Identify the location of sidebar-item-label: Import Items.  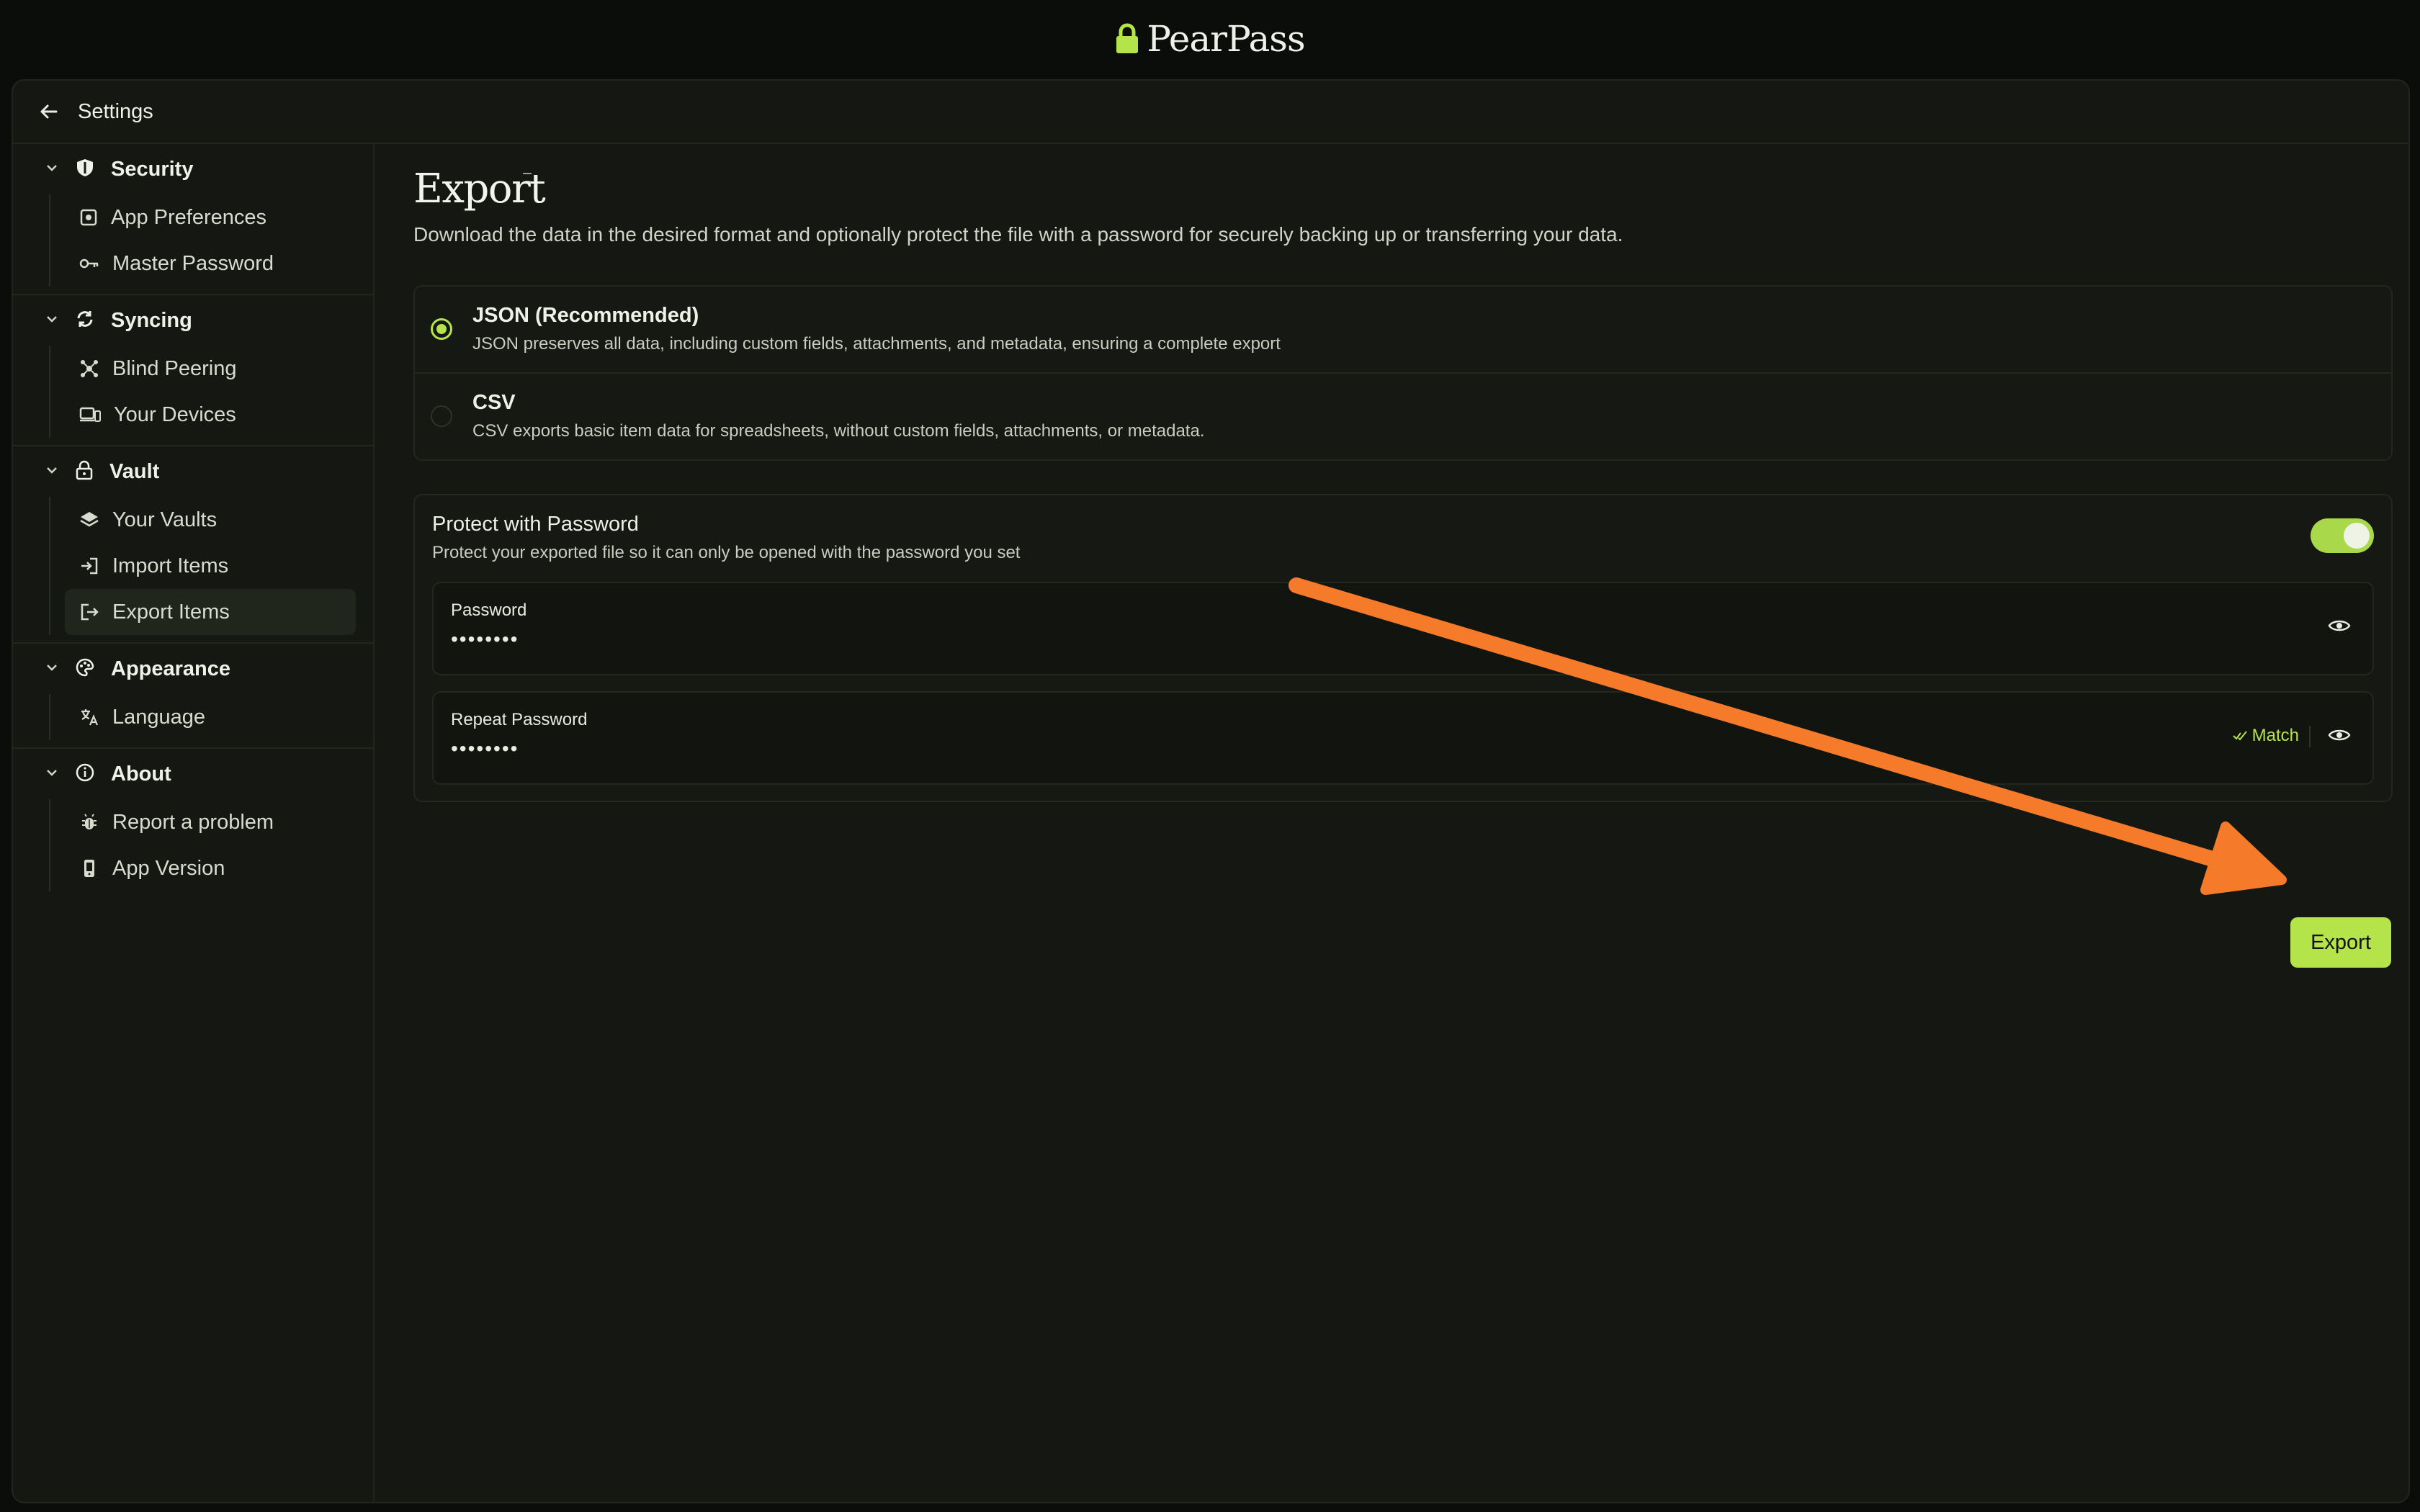
(170, 565).